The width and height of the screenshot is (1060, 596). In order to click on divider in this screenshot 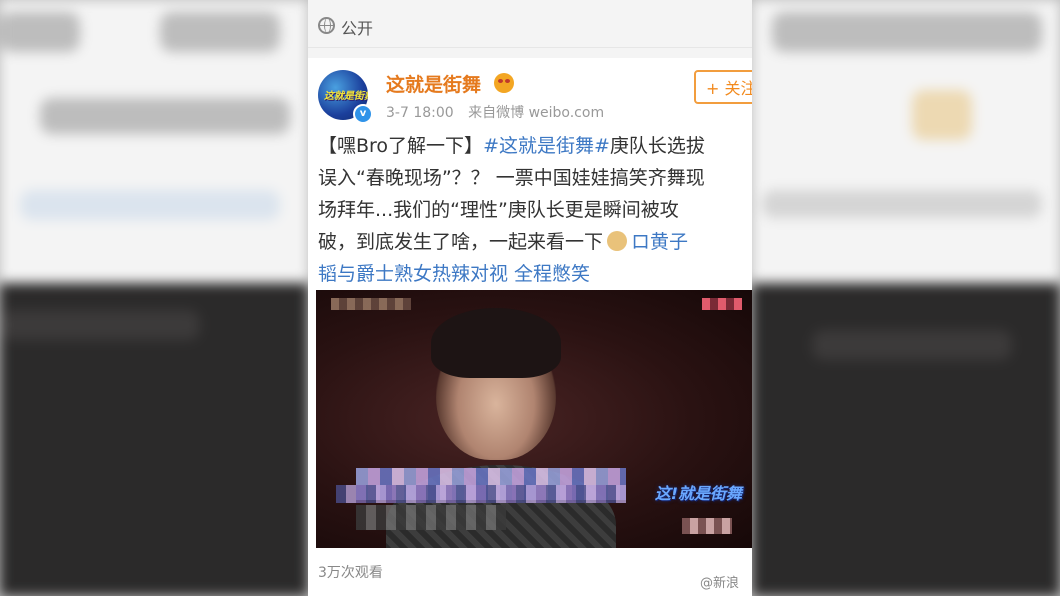, I will do `click(530, 53)`.